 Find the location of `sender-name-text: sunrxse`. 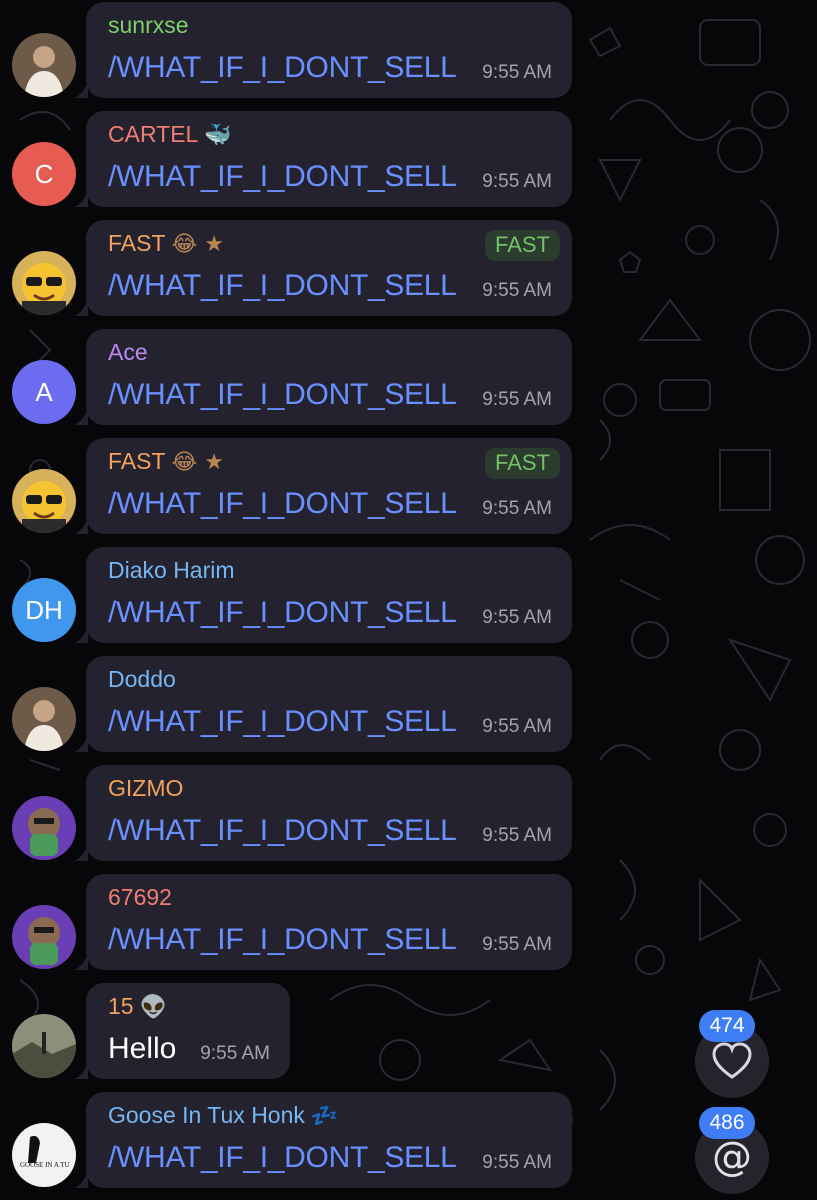

sender-name-text: sunrxse is located at coordinates (148, 25).